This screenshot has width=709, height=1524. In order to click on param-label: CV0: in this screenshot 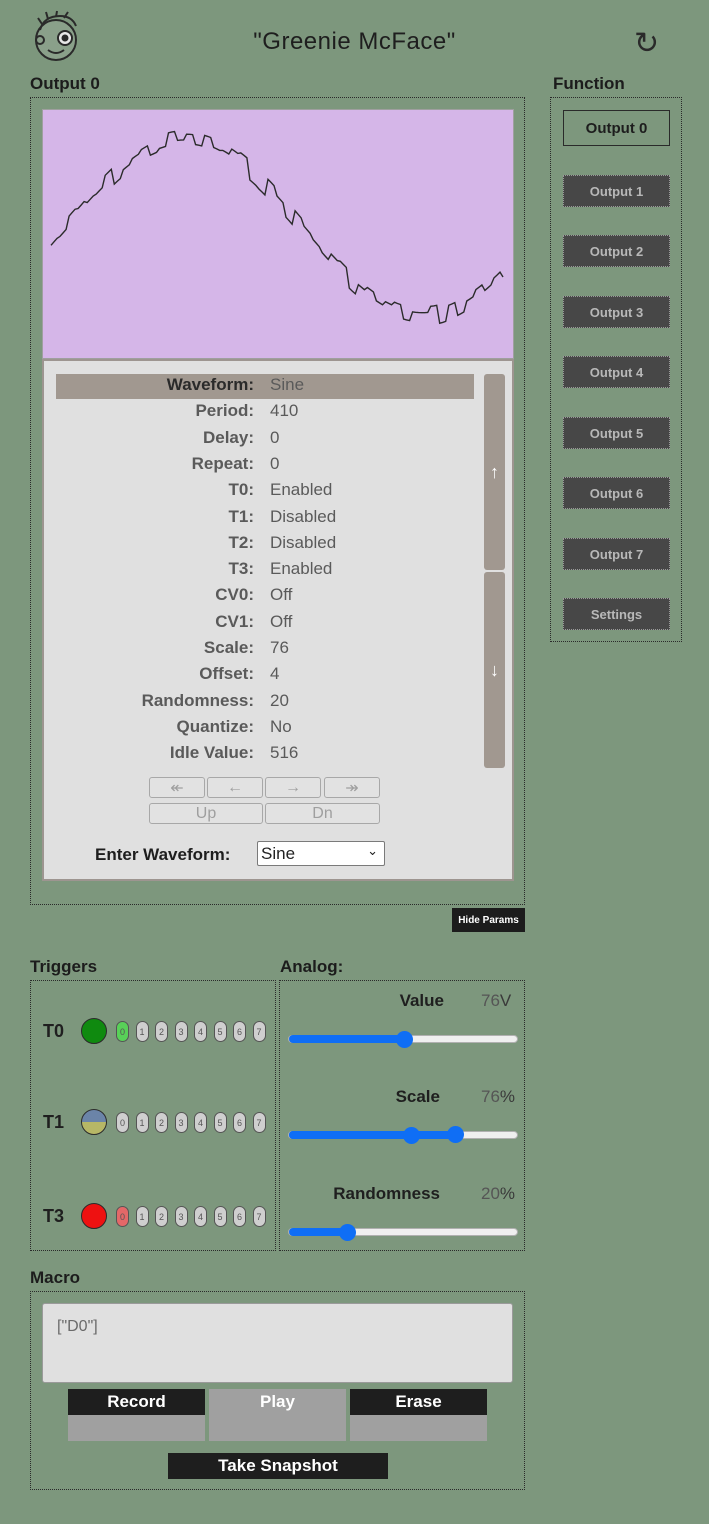, I will do `click(234, 595)`.